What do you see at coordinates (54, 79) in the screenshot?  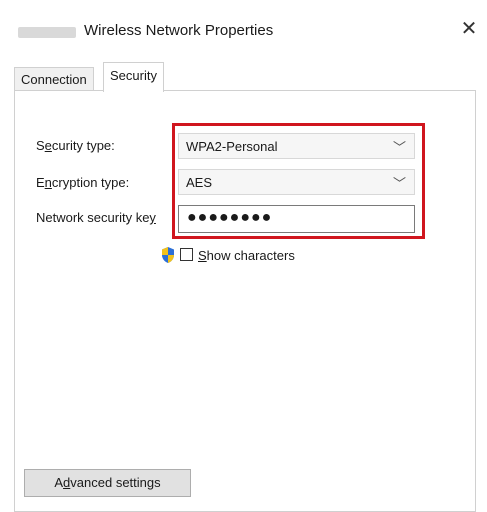 I see `tab-connection: Connection` at bounding box center [54, 79].